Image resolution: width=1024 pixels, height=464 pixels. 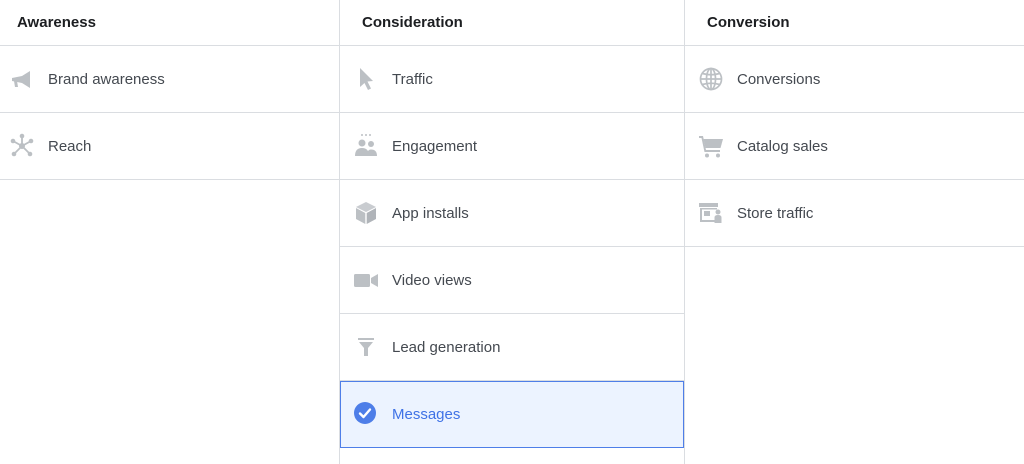 What do you see at coordinates (711, 79) in the screenshot?
I see `globe-icon` at bounding box center [711, 79].